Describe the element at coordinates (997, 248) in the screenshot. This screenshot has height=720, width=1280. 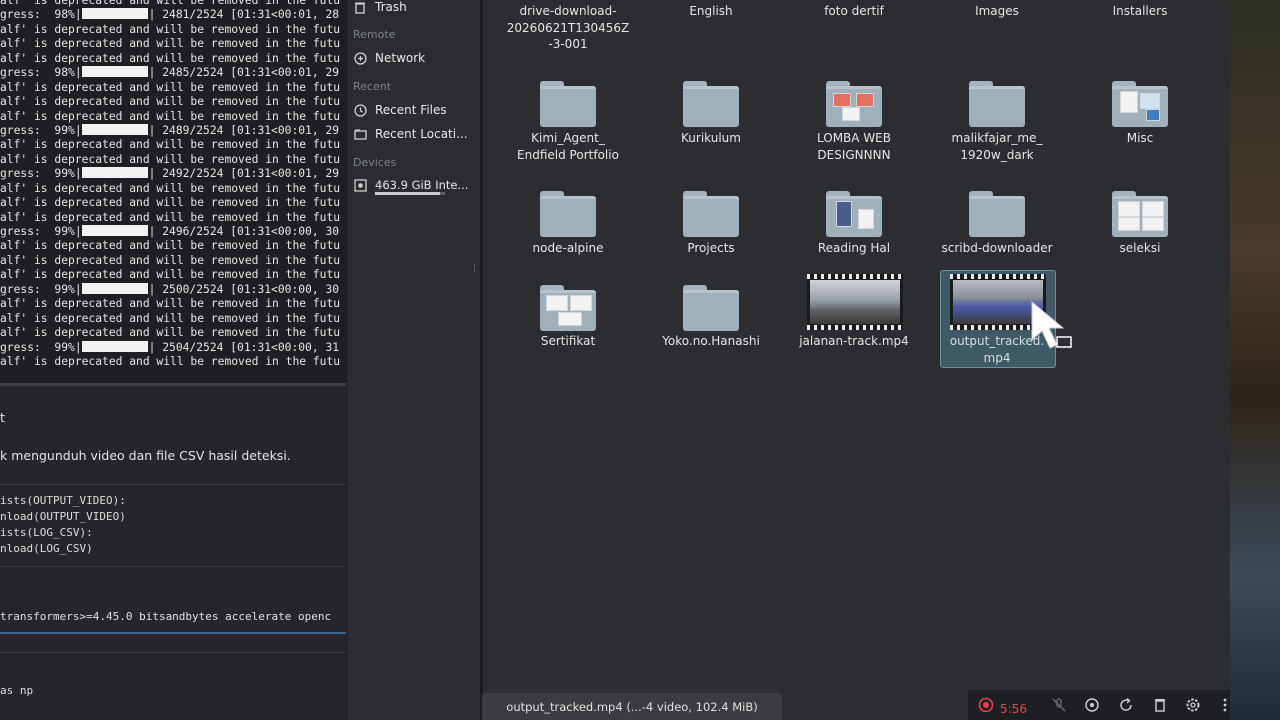
I see `folder-label: scribd-downloader` at that location.